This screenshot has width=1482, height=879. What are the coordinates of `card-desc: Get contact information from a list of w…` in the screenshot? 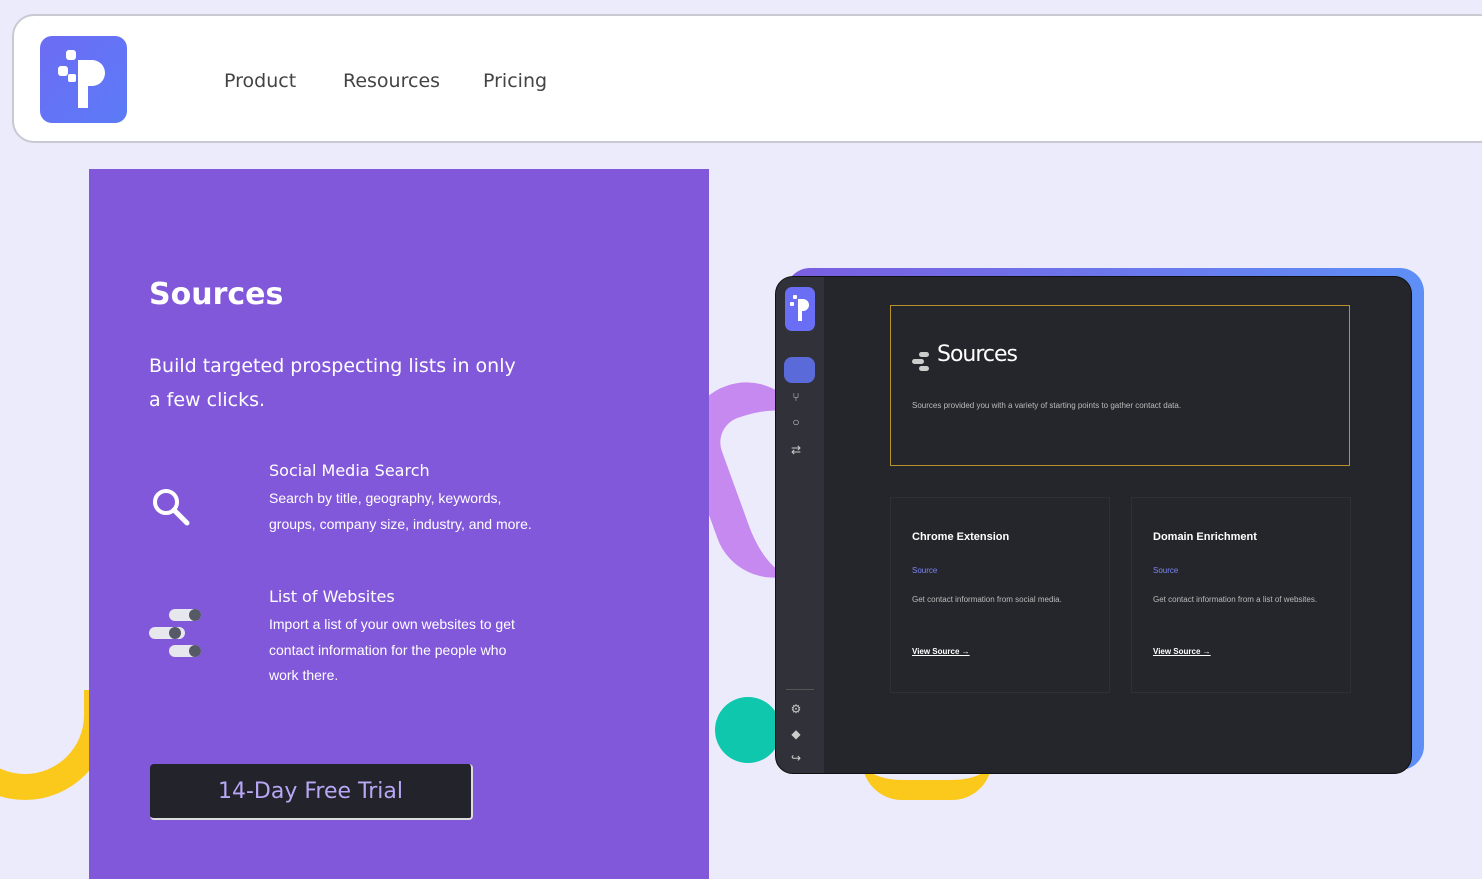 It's located at (1235, 599).